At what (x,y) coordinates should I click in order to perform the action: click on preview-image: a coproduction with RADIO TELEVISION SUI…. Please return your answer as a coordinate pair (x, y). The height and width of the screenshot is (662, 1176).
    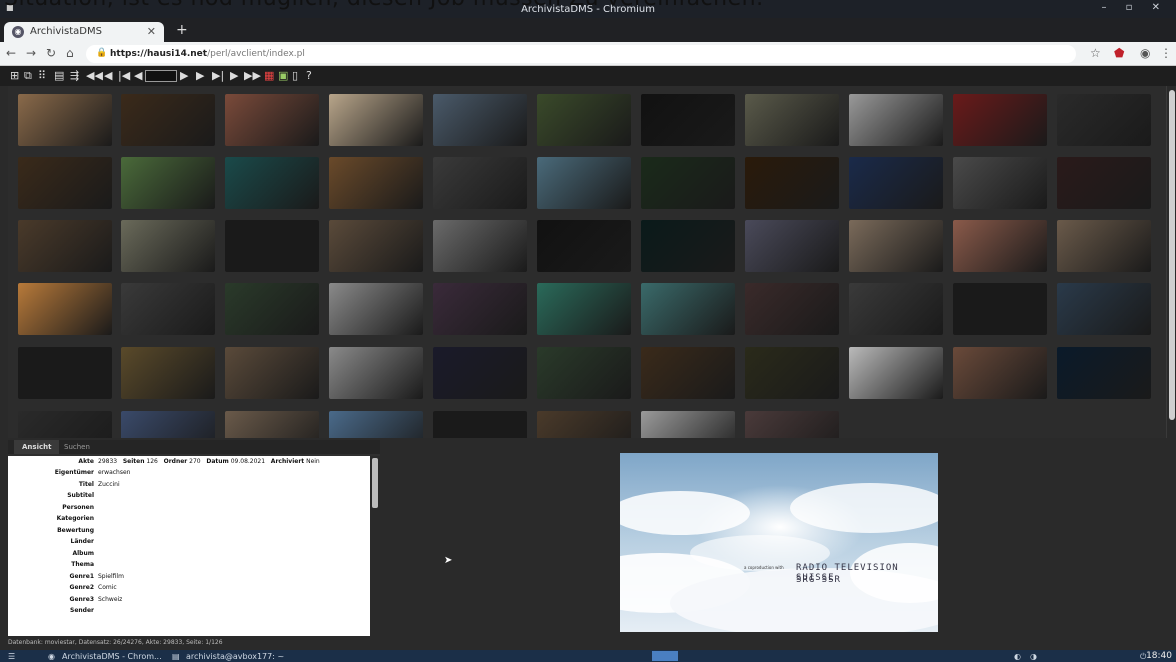
    Looking at the image, I should click on (779, 542).